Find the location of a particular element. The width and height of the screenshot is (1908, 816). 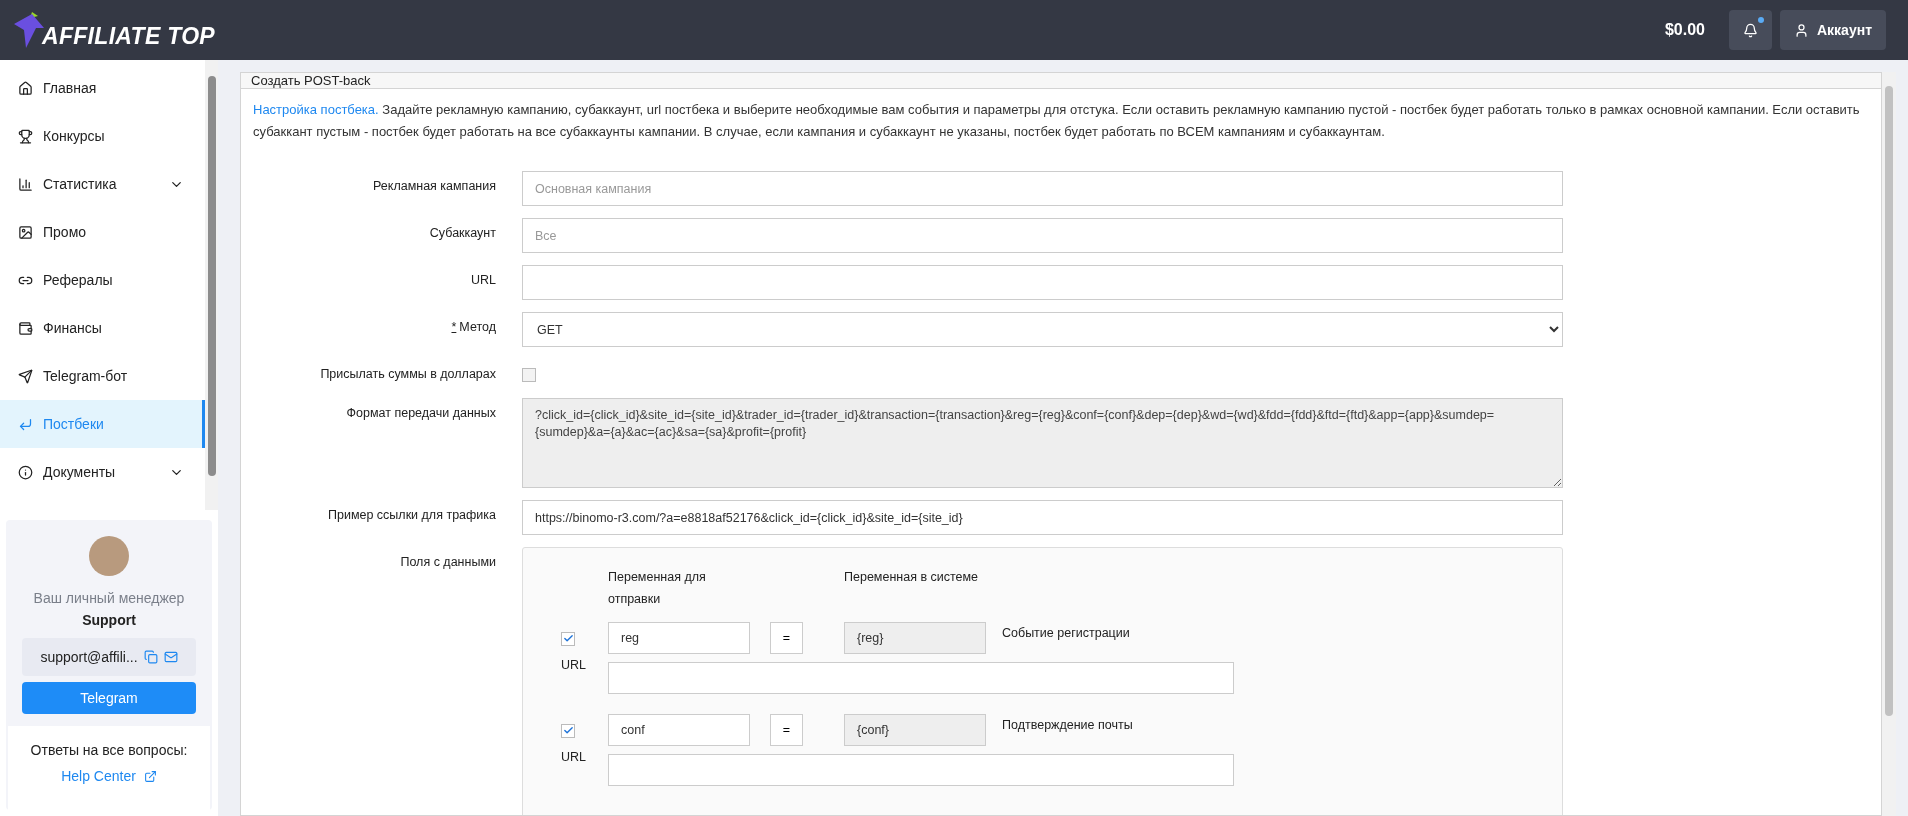

text-input: Основная кампания is located at coordinates (1042, 188).